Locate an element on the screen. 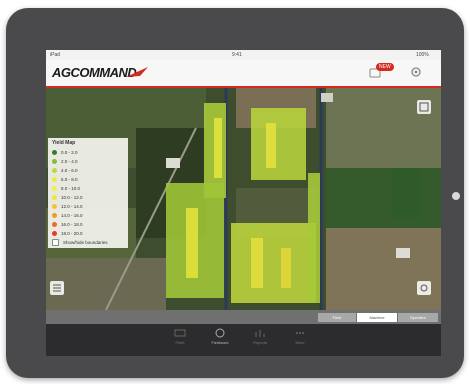  home-button is located at coordinates (456, 196).